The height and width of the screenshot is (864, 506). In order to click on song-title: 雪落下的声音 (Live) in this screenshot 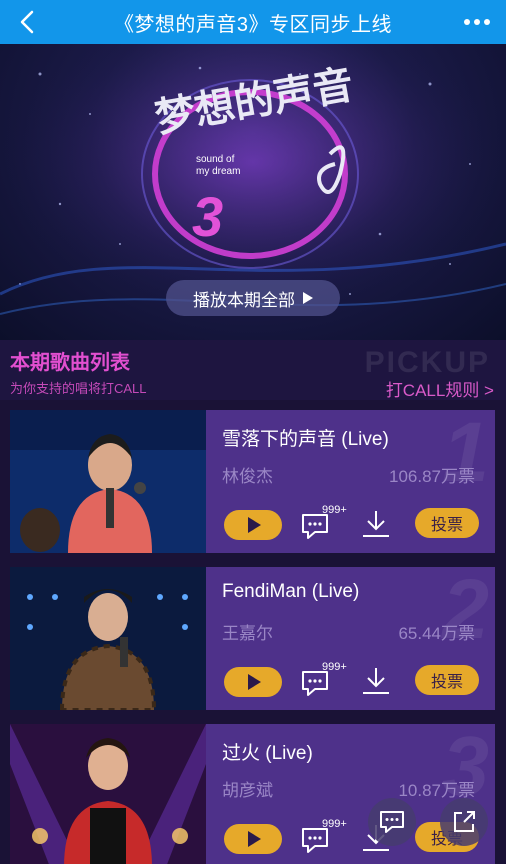, I will do `click(305, 439)`.